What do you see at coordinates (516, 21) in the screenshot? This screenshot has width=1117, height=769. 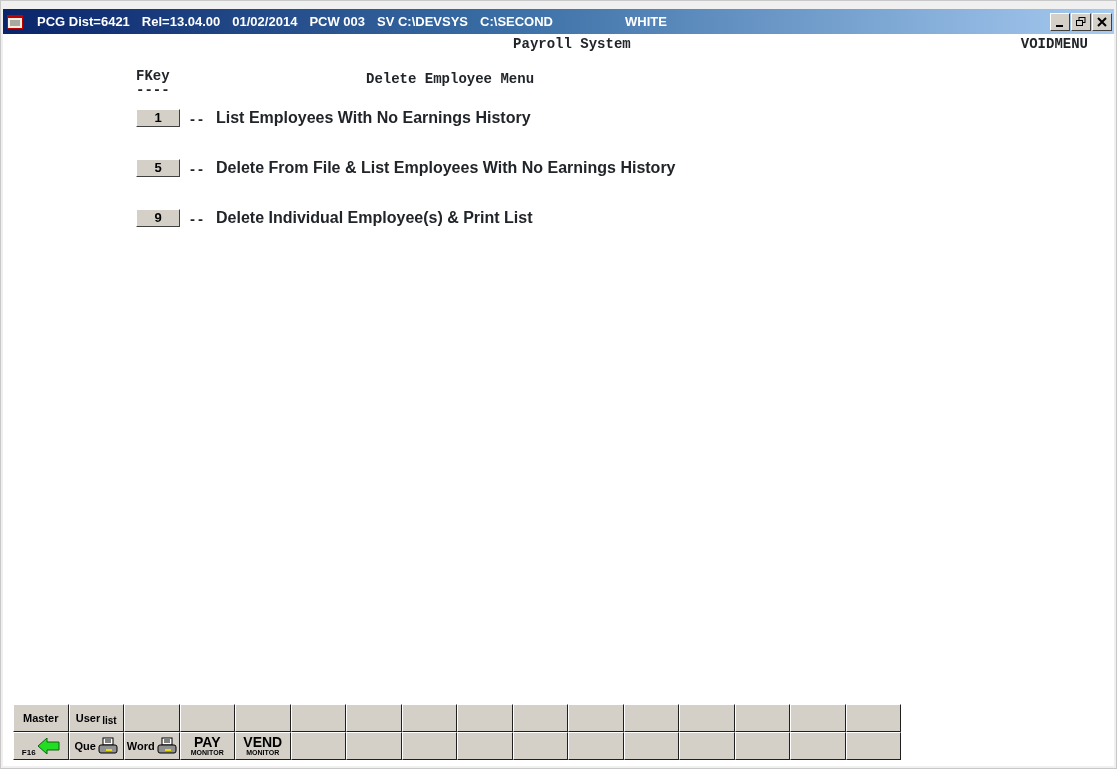 I see `title-text: C:\SECOND` at bounding box center [516, 21].